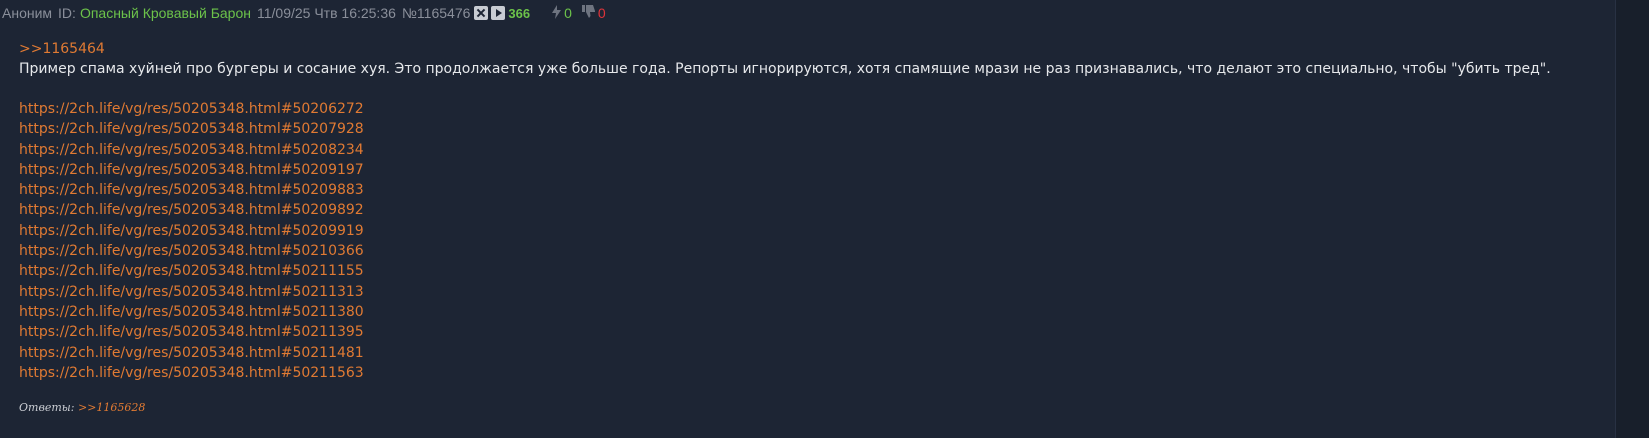 This screenshot has height=438, width=1649. Describe the element at coordinates (67, 13) in the screenshot. I see `poster-id-label: ID:` at that location.